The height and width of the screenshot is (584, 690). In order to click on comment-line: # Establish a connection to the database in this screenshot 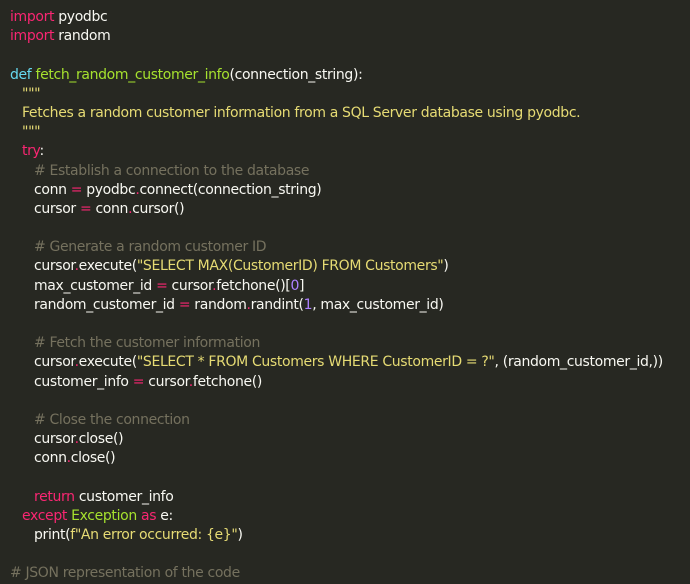, I will do `click(172, 170)`.